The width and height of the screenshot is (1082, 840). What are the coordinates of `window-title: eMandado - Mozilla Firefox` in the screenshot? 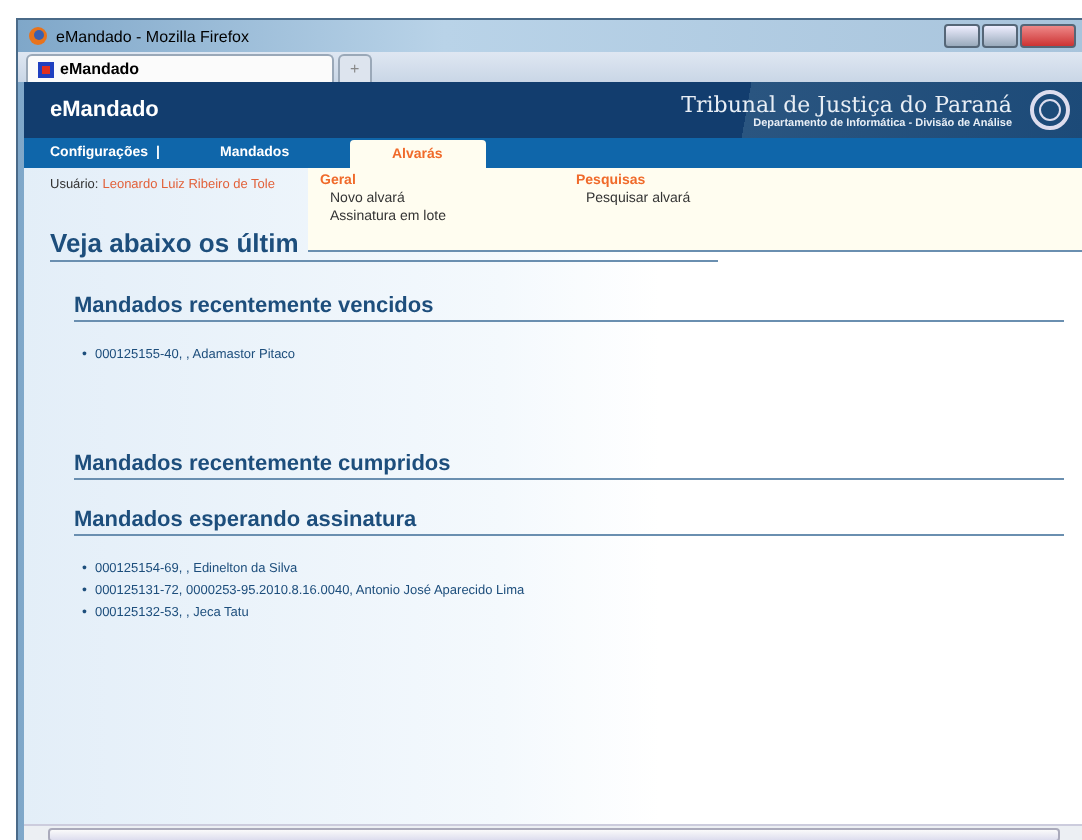 It's located at (152, 36).